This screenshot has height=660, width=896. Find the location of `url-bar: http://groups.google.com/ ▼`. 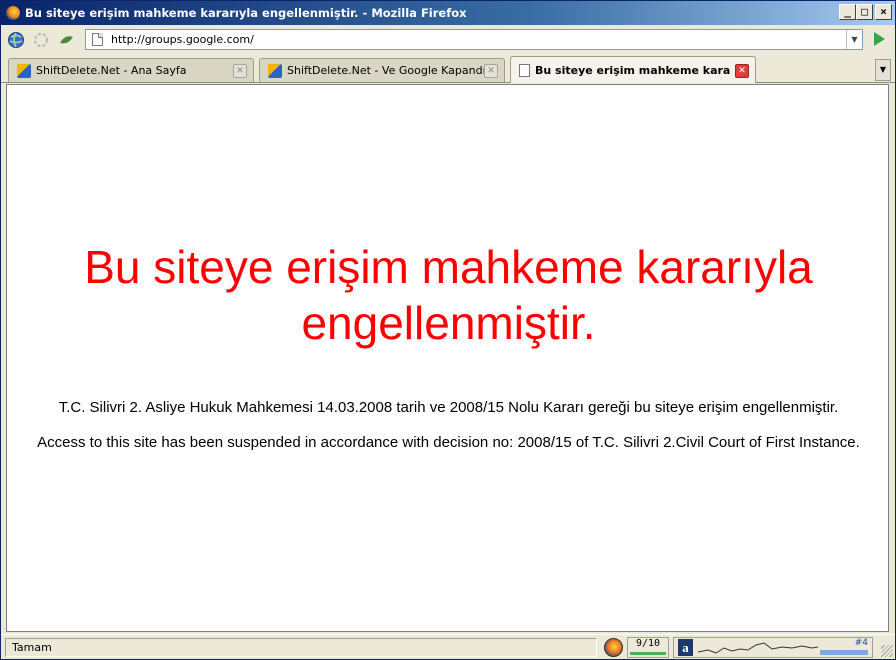

url-bar: http://groups.google.com/ ▼ is located at coordinates (474, 39).